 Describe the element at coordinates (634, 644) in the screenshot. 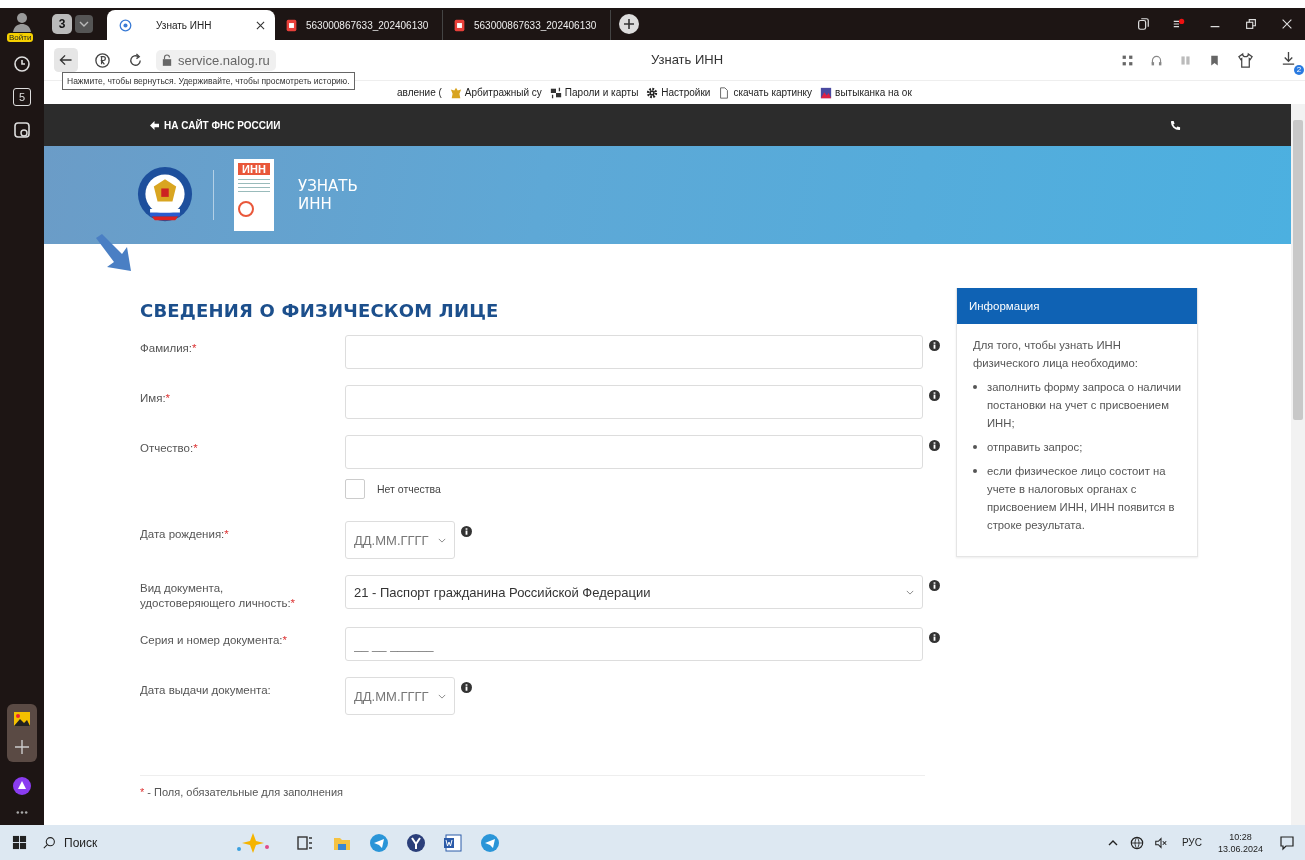

I see `text-input-field: __ __ ______` at that location.